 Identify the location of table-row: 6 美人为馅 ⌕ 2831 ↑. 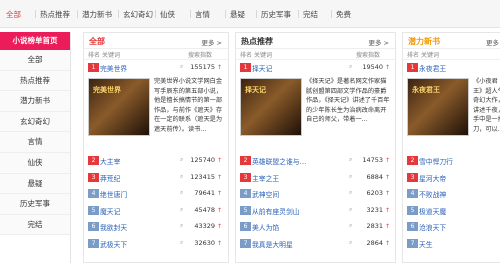
(316, 227).